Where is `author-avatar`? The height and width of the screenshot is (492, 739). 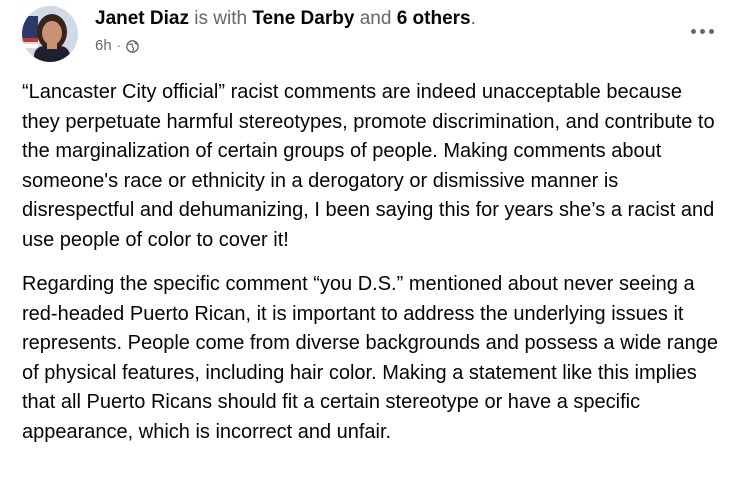
author-avatar is located at coordinates (50, 34).